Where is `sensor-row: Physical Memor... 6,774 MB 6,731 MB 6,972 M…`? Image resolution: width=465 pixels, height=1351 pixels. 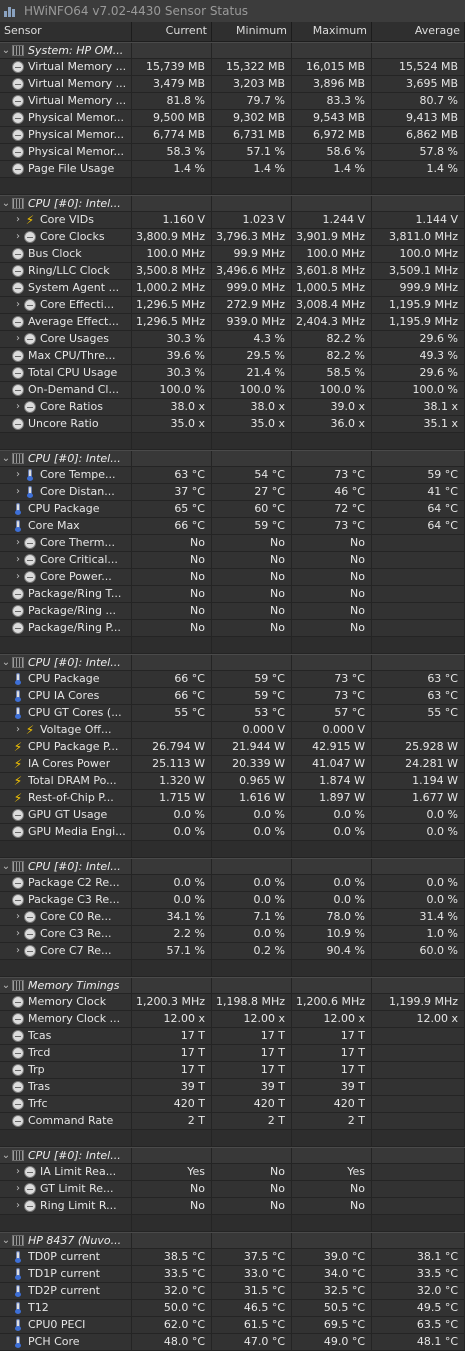
sensor-row: Physical Memor... 6,774 MB 6,731 MB 6,972 M… is located at coordinates (232, 135).